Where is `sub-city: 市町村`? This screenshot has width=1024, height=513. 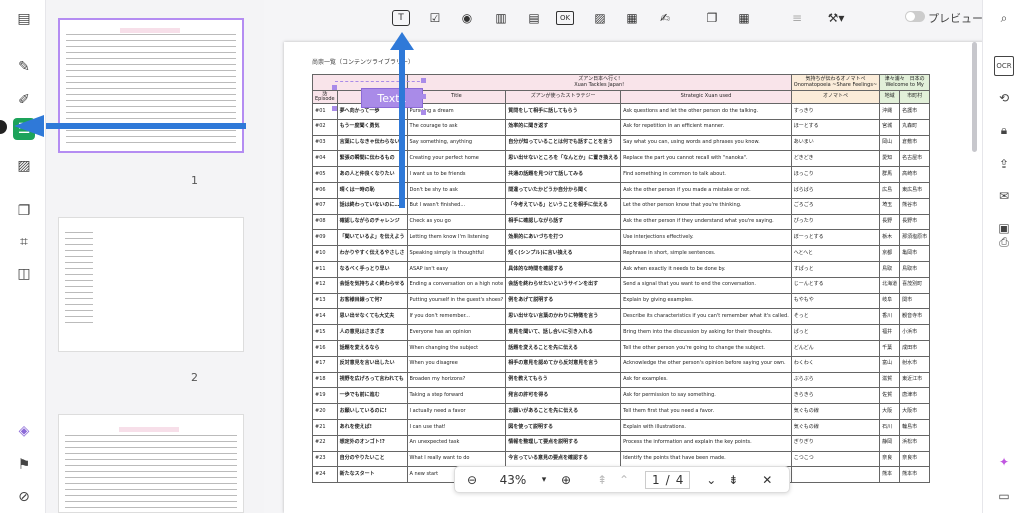 sub-city: 市町村 is located at coordinates (915, 97).